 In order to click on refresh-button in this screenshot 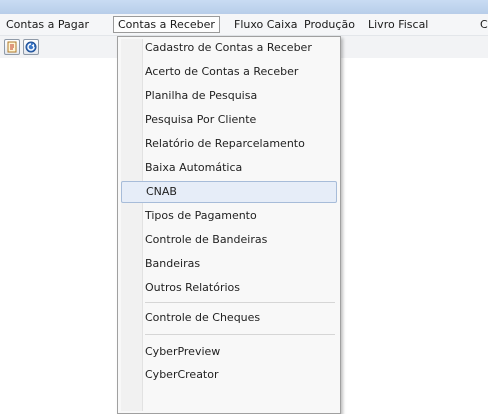, I will do `click(31, 47)`.